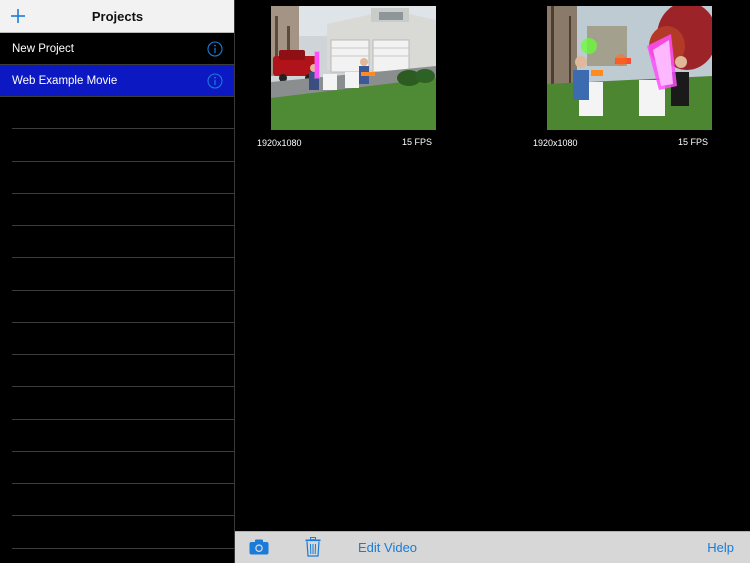  I want to click on help-button: Help, so click(720, 547).